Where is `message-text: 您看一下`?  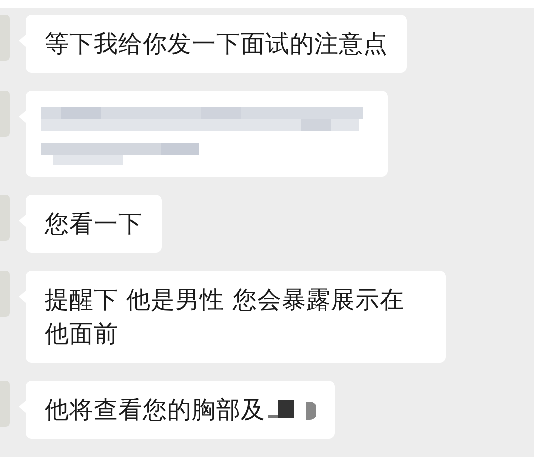 message-text: 您看一下 is located at coordinates (94, 224).